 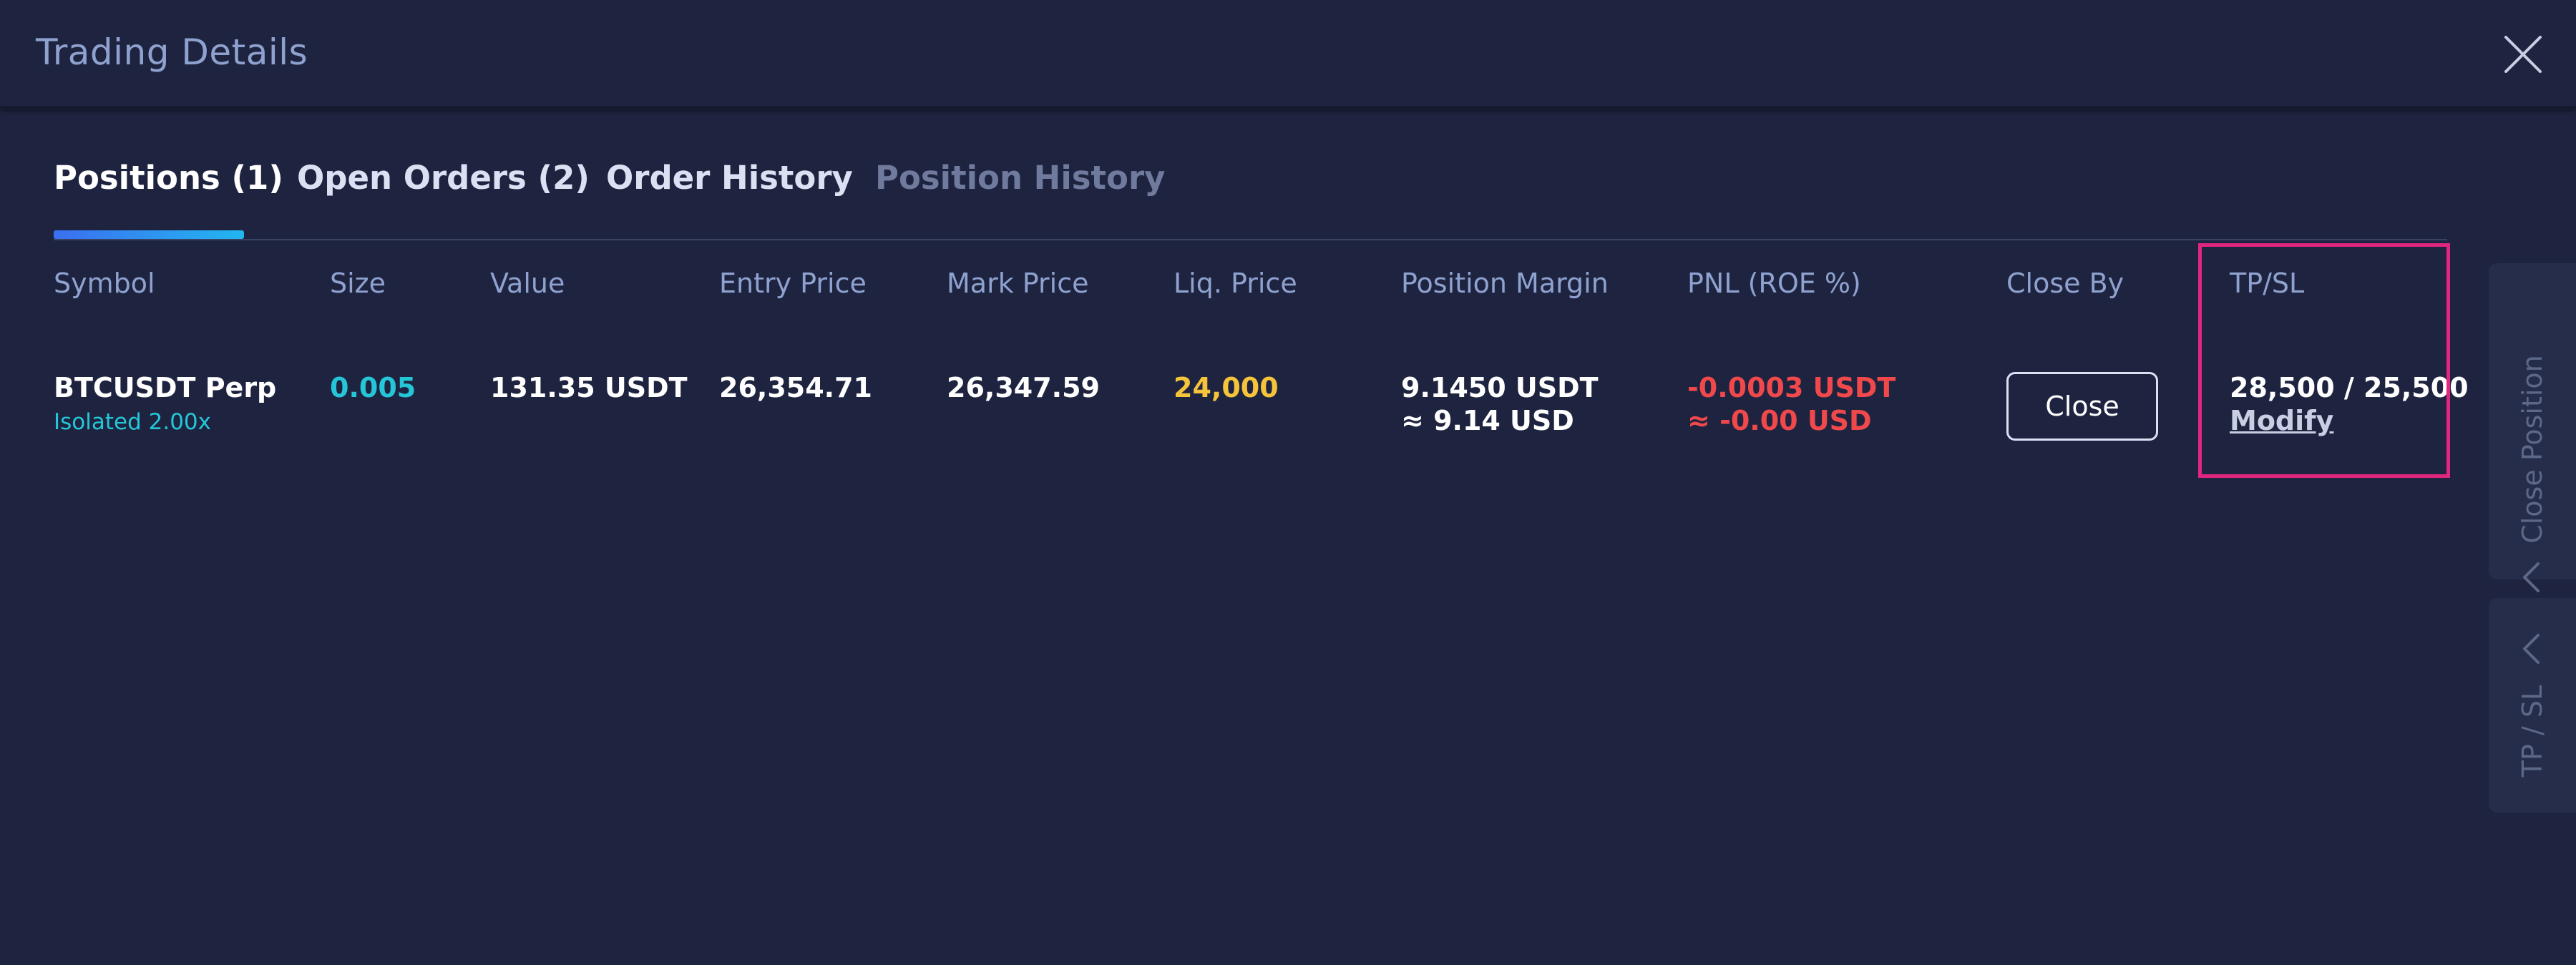 What do you see at coordinates (1774, 283) in the screenshot?
I see `column-header-pnl: PNL (ROE %)` at bounding box center [1774, 283].